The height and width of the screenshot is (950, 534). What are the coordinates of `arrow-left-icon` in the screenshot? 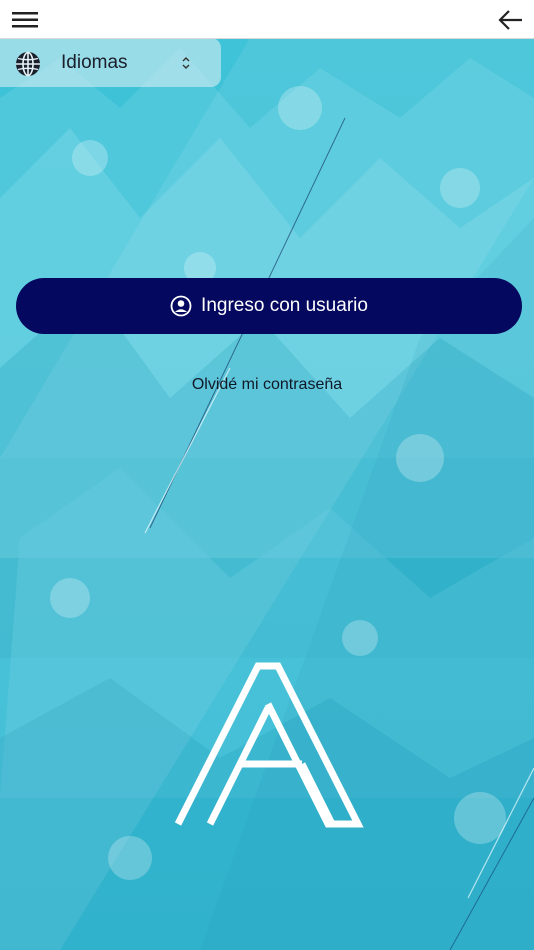 It's located at (511, 20).